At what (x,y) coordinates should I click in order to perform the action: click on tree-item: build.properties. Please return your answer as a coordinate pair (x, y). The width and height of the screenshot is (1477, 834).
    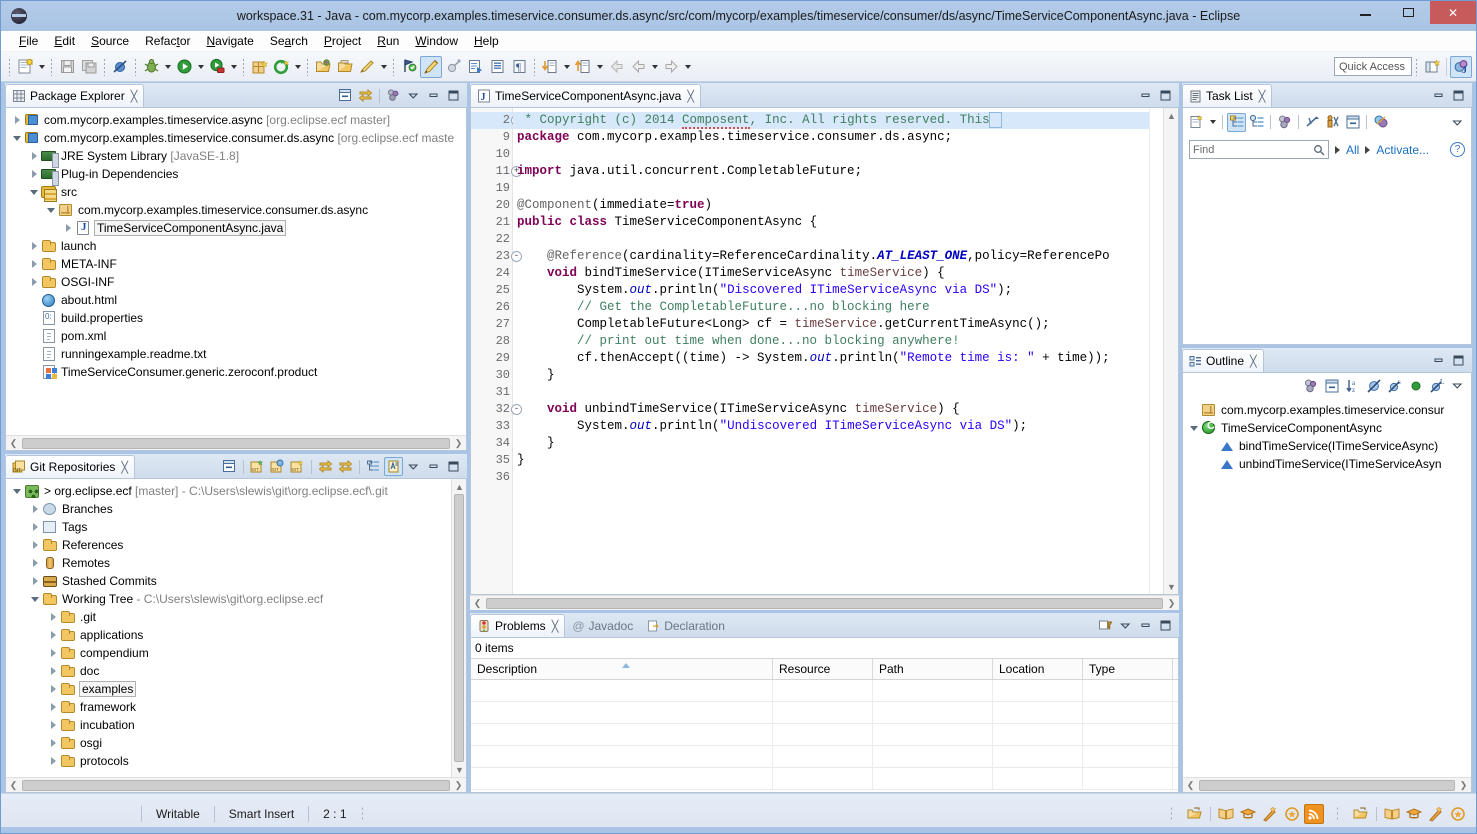
    Looking at the image, I should click on (236, 318).